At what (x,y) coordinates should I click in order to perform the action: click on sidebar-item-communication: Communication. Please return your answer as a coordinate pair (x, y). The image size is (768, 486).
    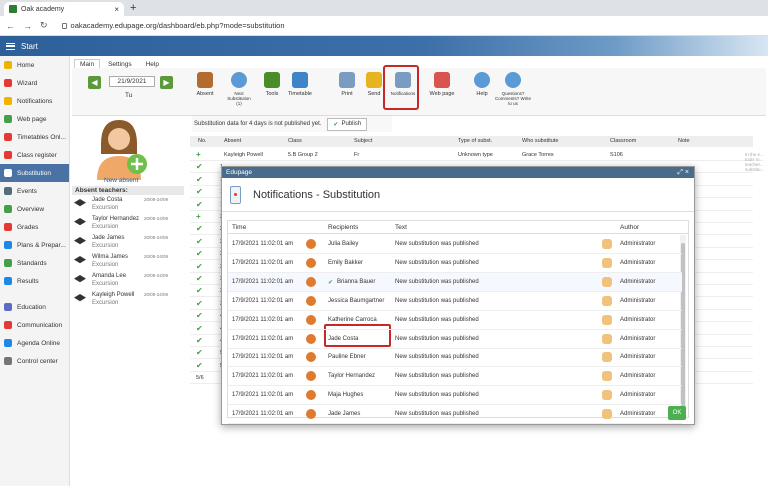
    Looking at the image, I should click on (34, 325).